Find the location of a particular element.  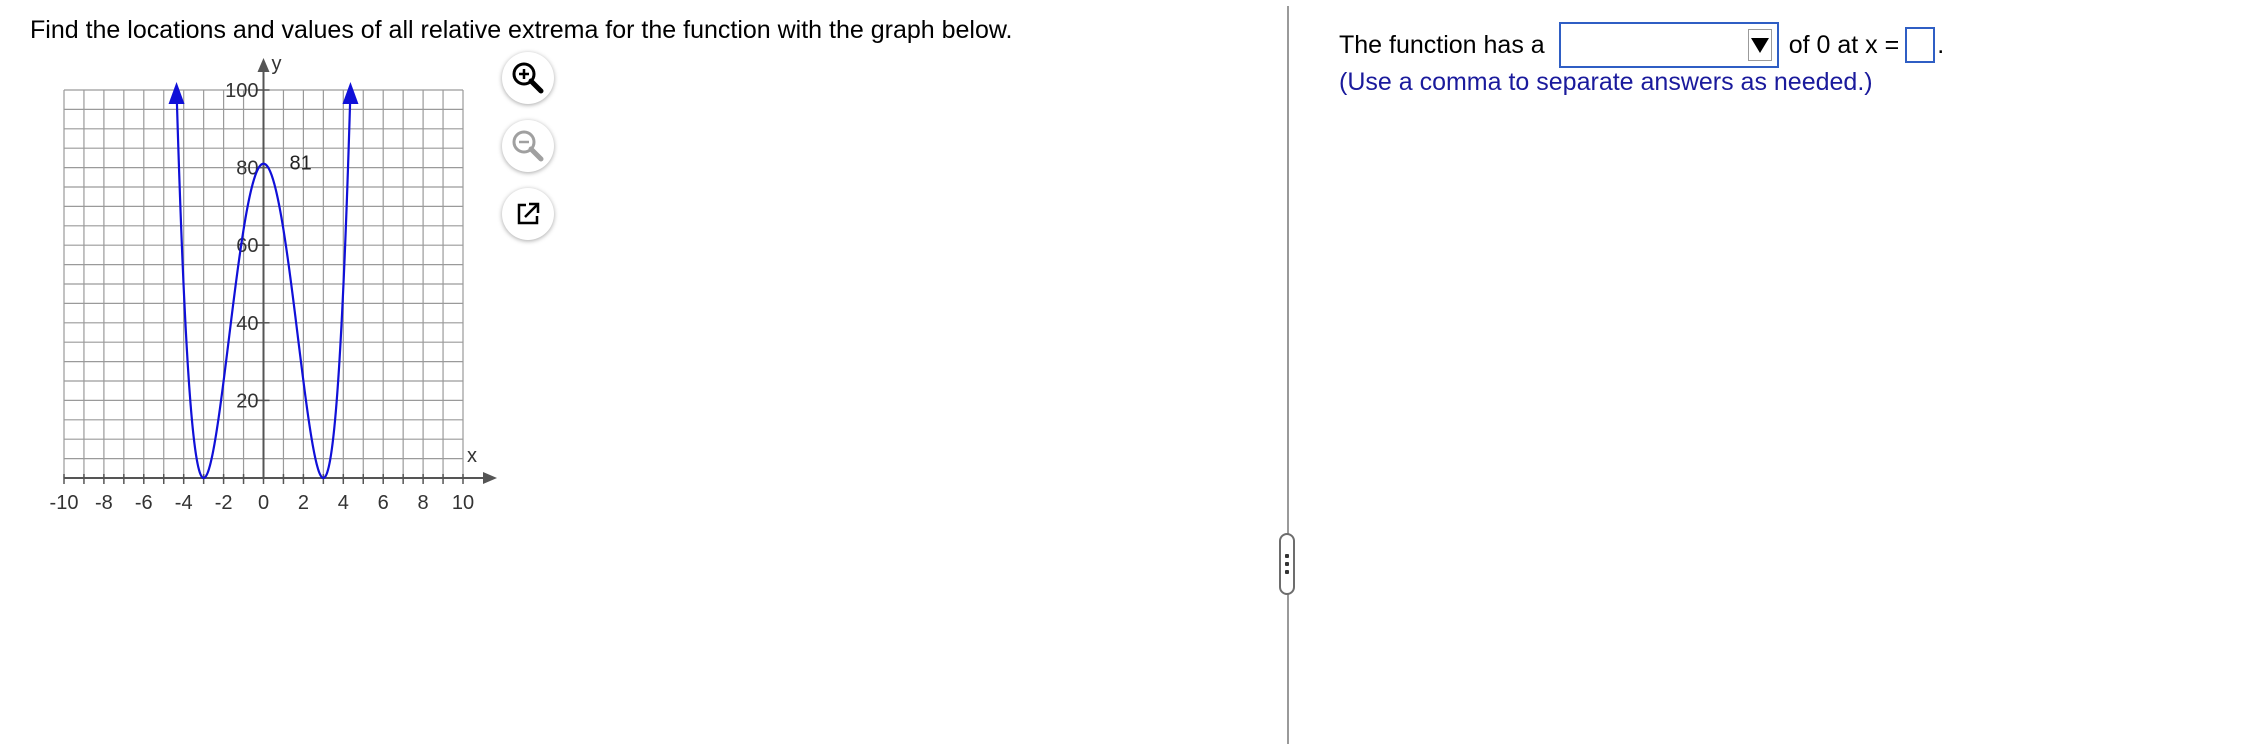

function-graph: -10 -8 -6 -4 -2 0 2 4 6 8 1020406080100xy81 is located at coordinates (273, 283).